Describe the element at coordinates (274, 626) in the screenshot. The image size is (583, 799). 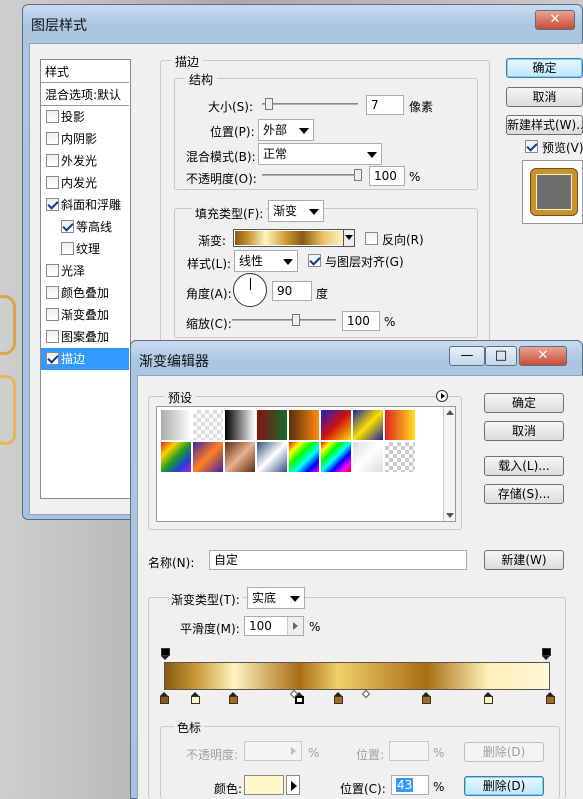
I see `smoothness-input: 100` at that location.